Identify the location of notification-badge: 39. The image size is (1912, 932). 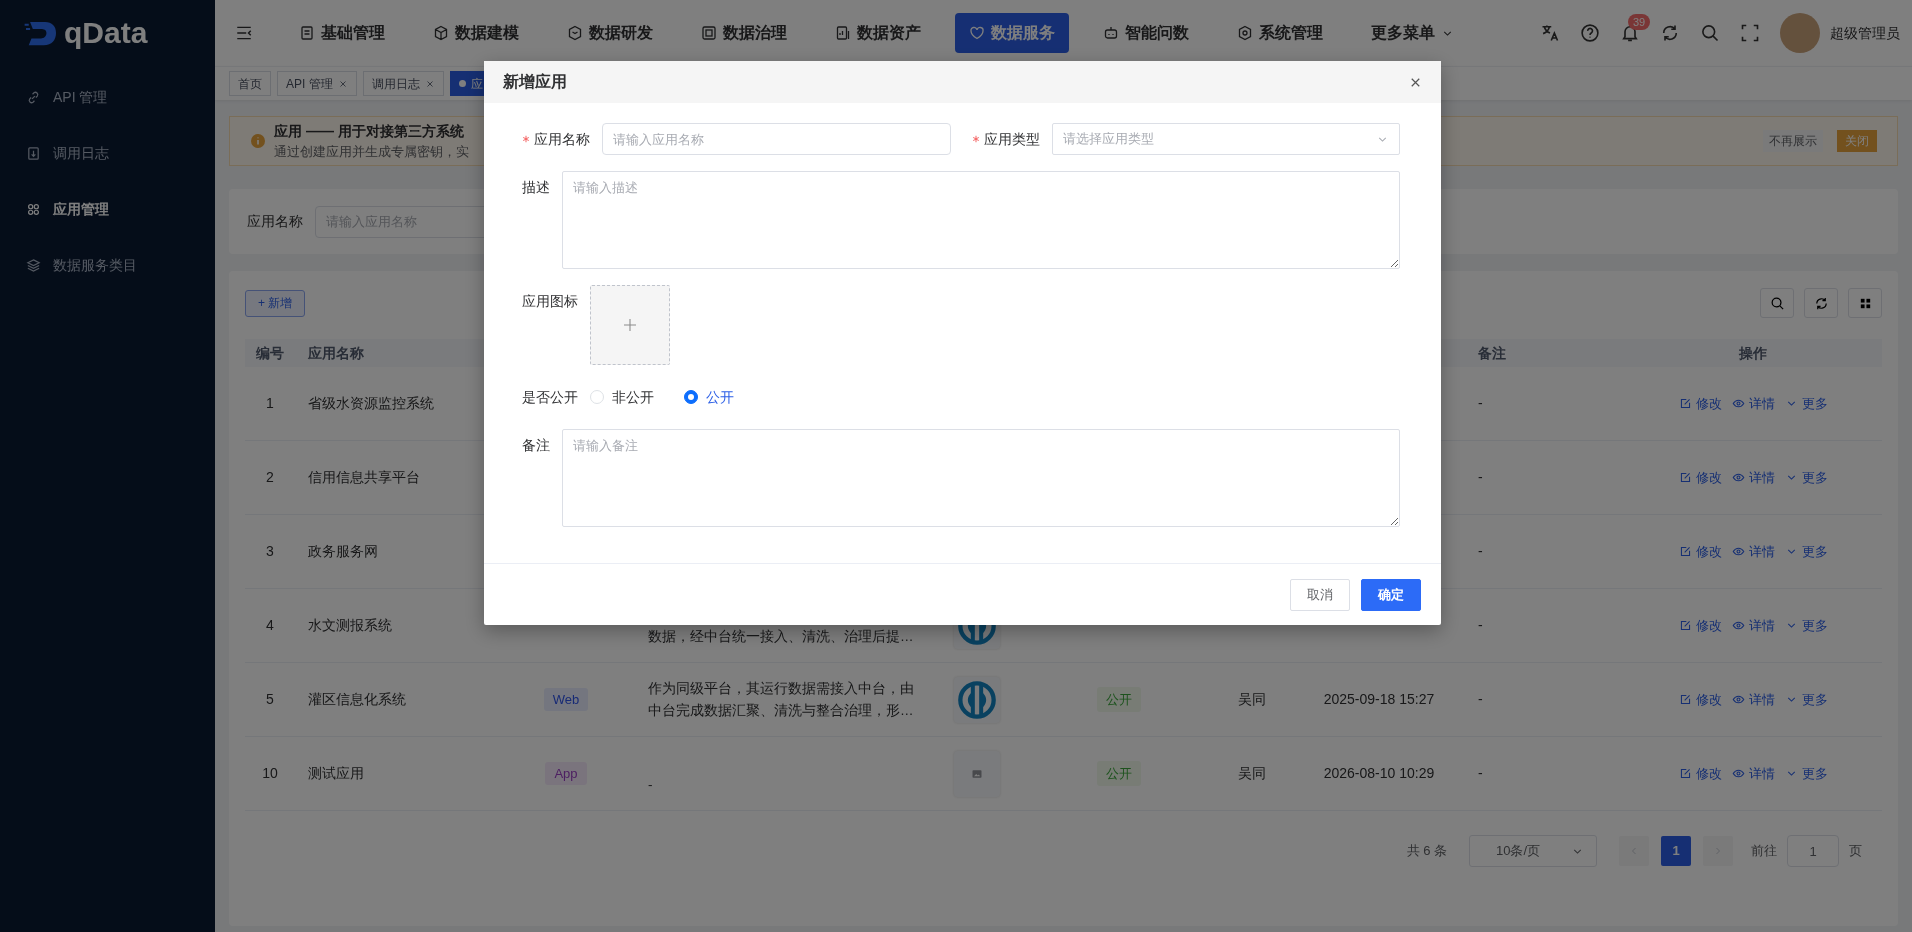
(1639, 22).